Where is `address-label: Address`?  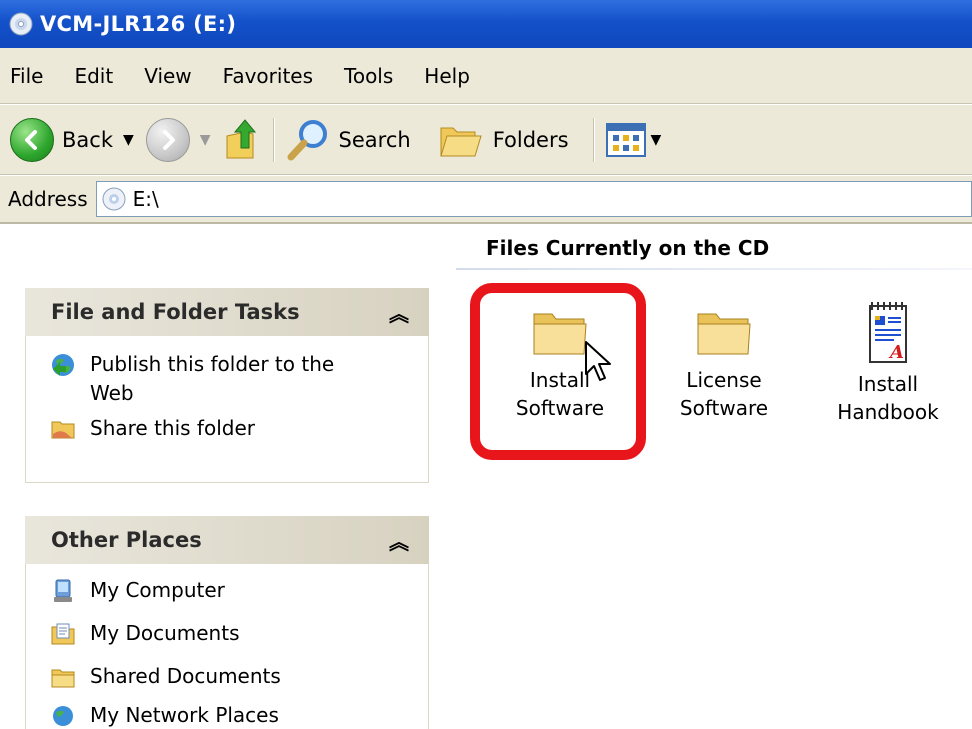 address-label: Address is located at coordinates (48, 199).